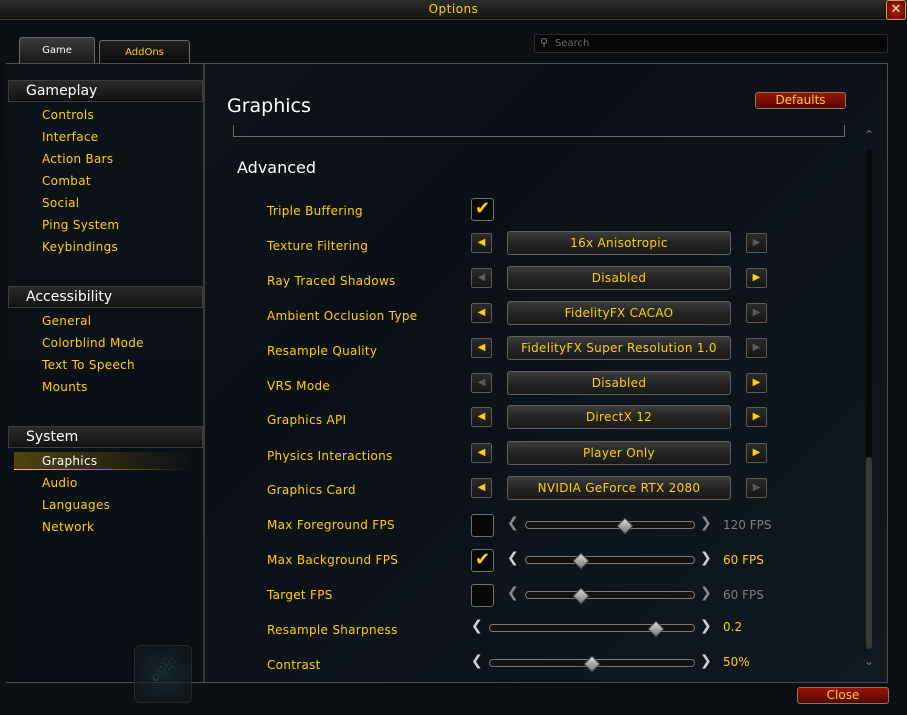  What do you see at coordinates (76, 505) in the screenshot?
I see `sidebar-item-languages: Languages` at bounding box center [76, 505].